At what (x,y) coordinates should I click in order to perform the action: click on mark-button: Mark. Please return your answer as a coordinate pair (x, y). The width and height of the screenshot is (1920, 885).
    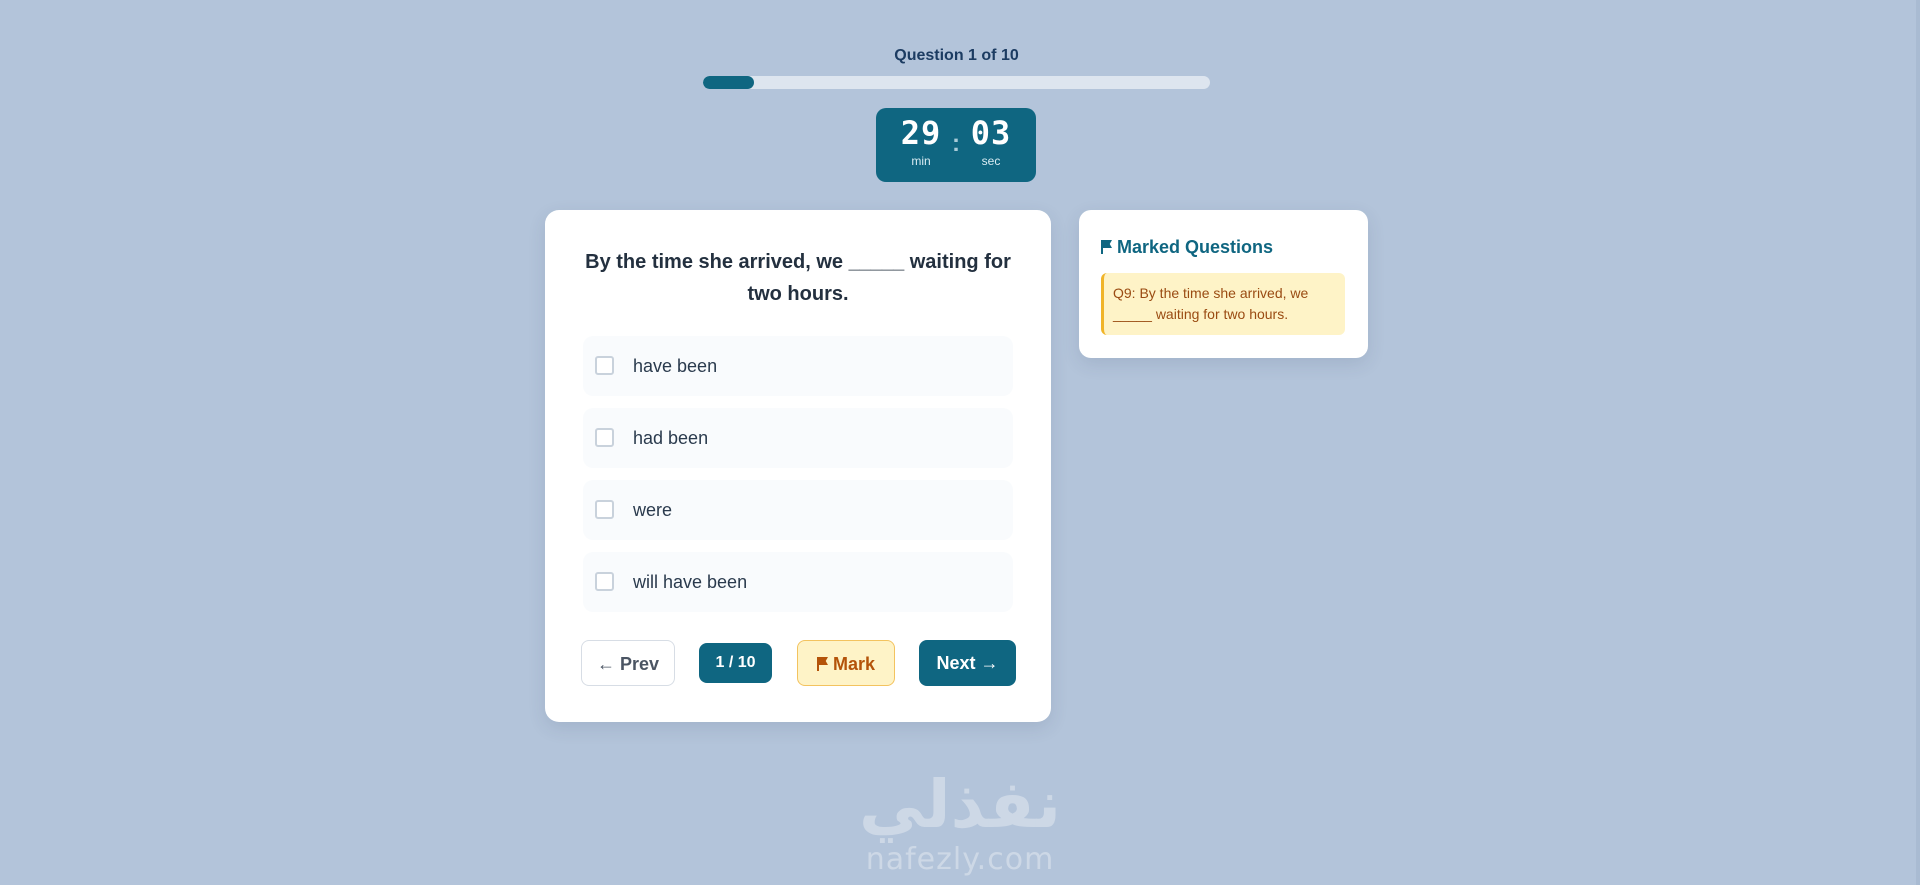
    Looking at the image, I should click on (846, 663).